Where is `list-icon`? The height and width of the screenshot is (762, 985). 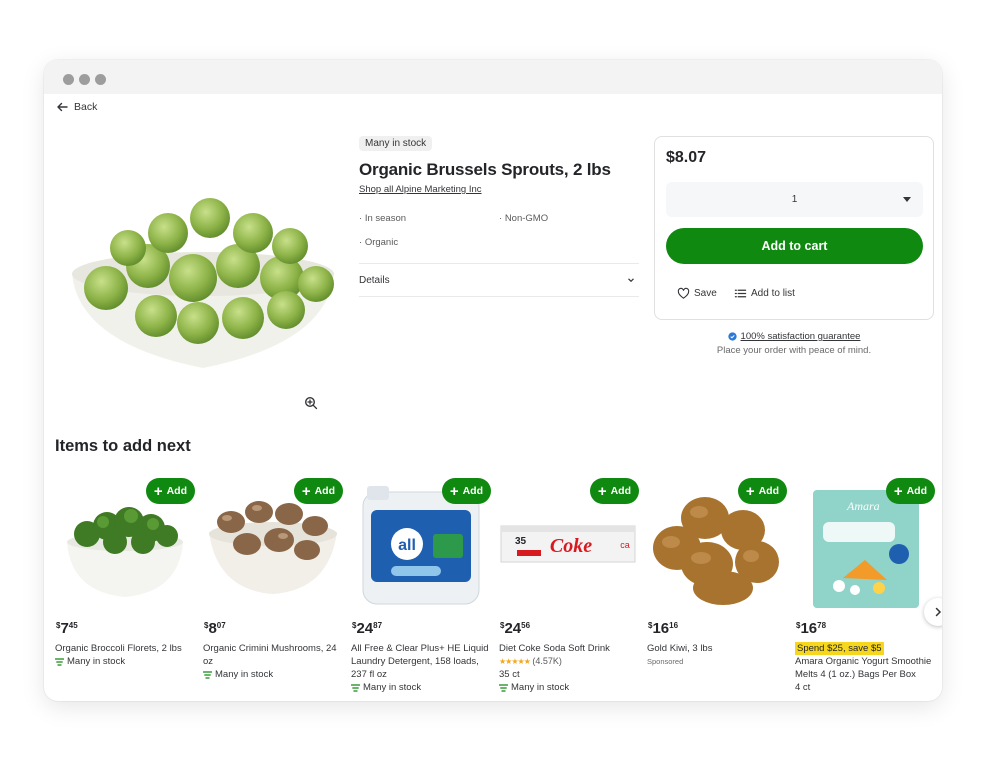 list-icon is located at coordinates (740, 293).